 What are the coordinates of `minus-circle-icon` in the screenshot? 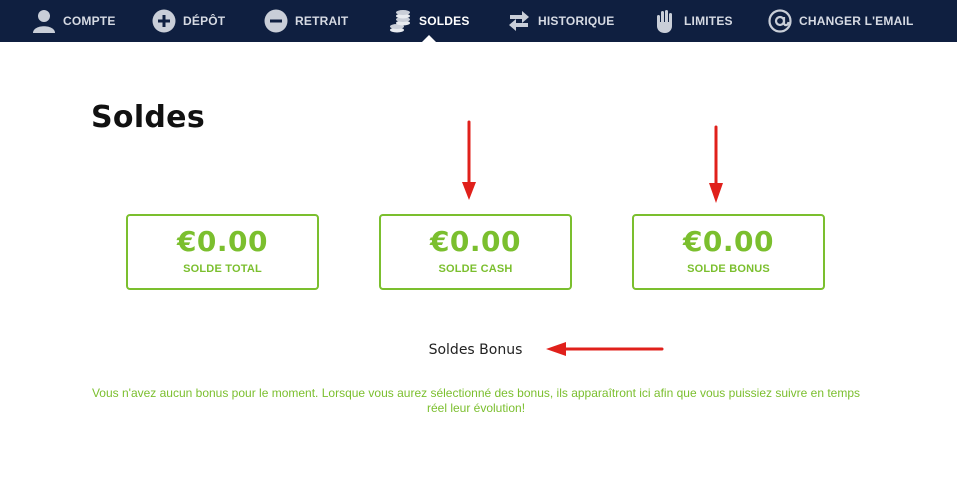 It's located at (276, 21).